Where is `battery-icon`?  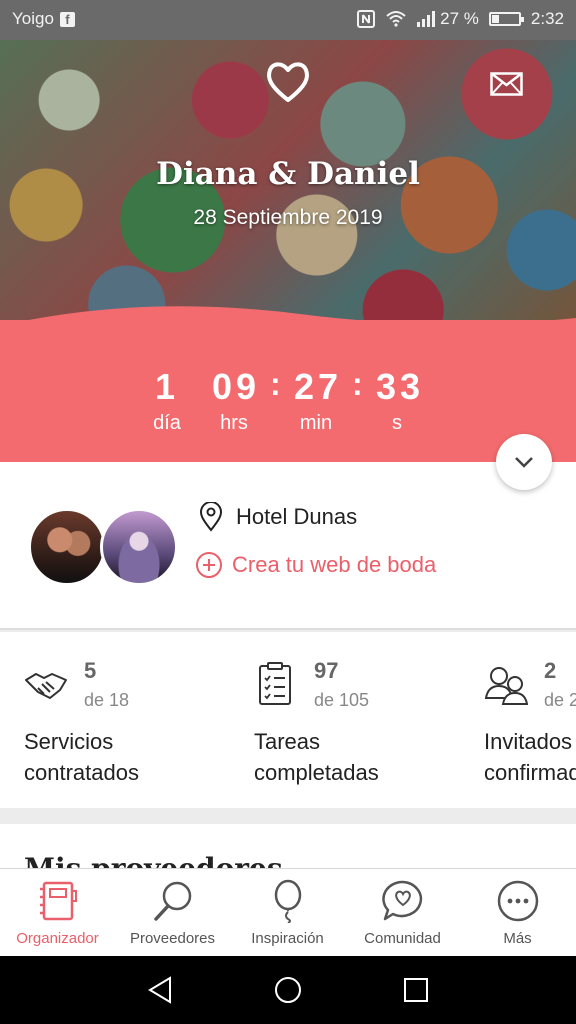 battery-icon is located at coordinates (506, 19).